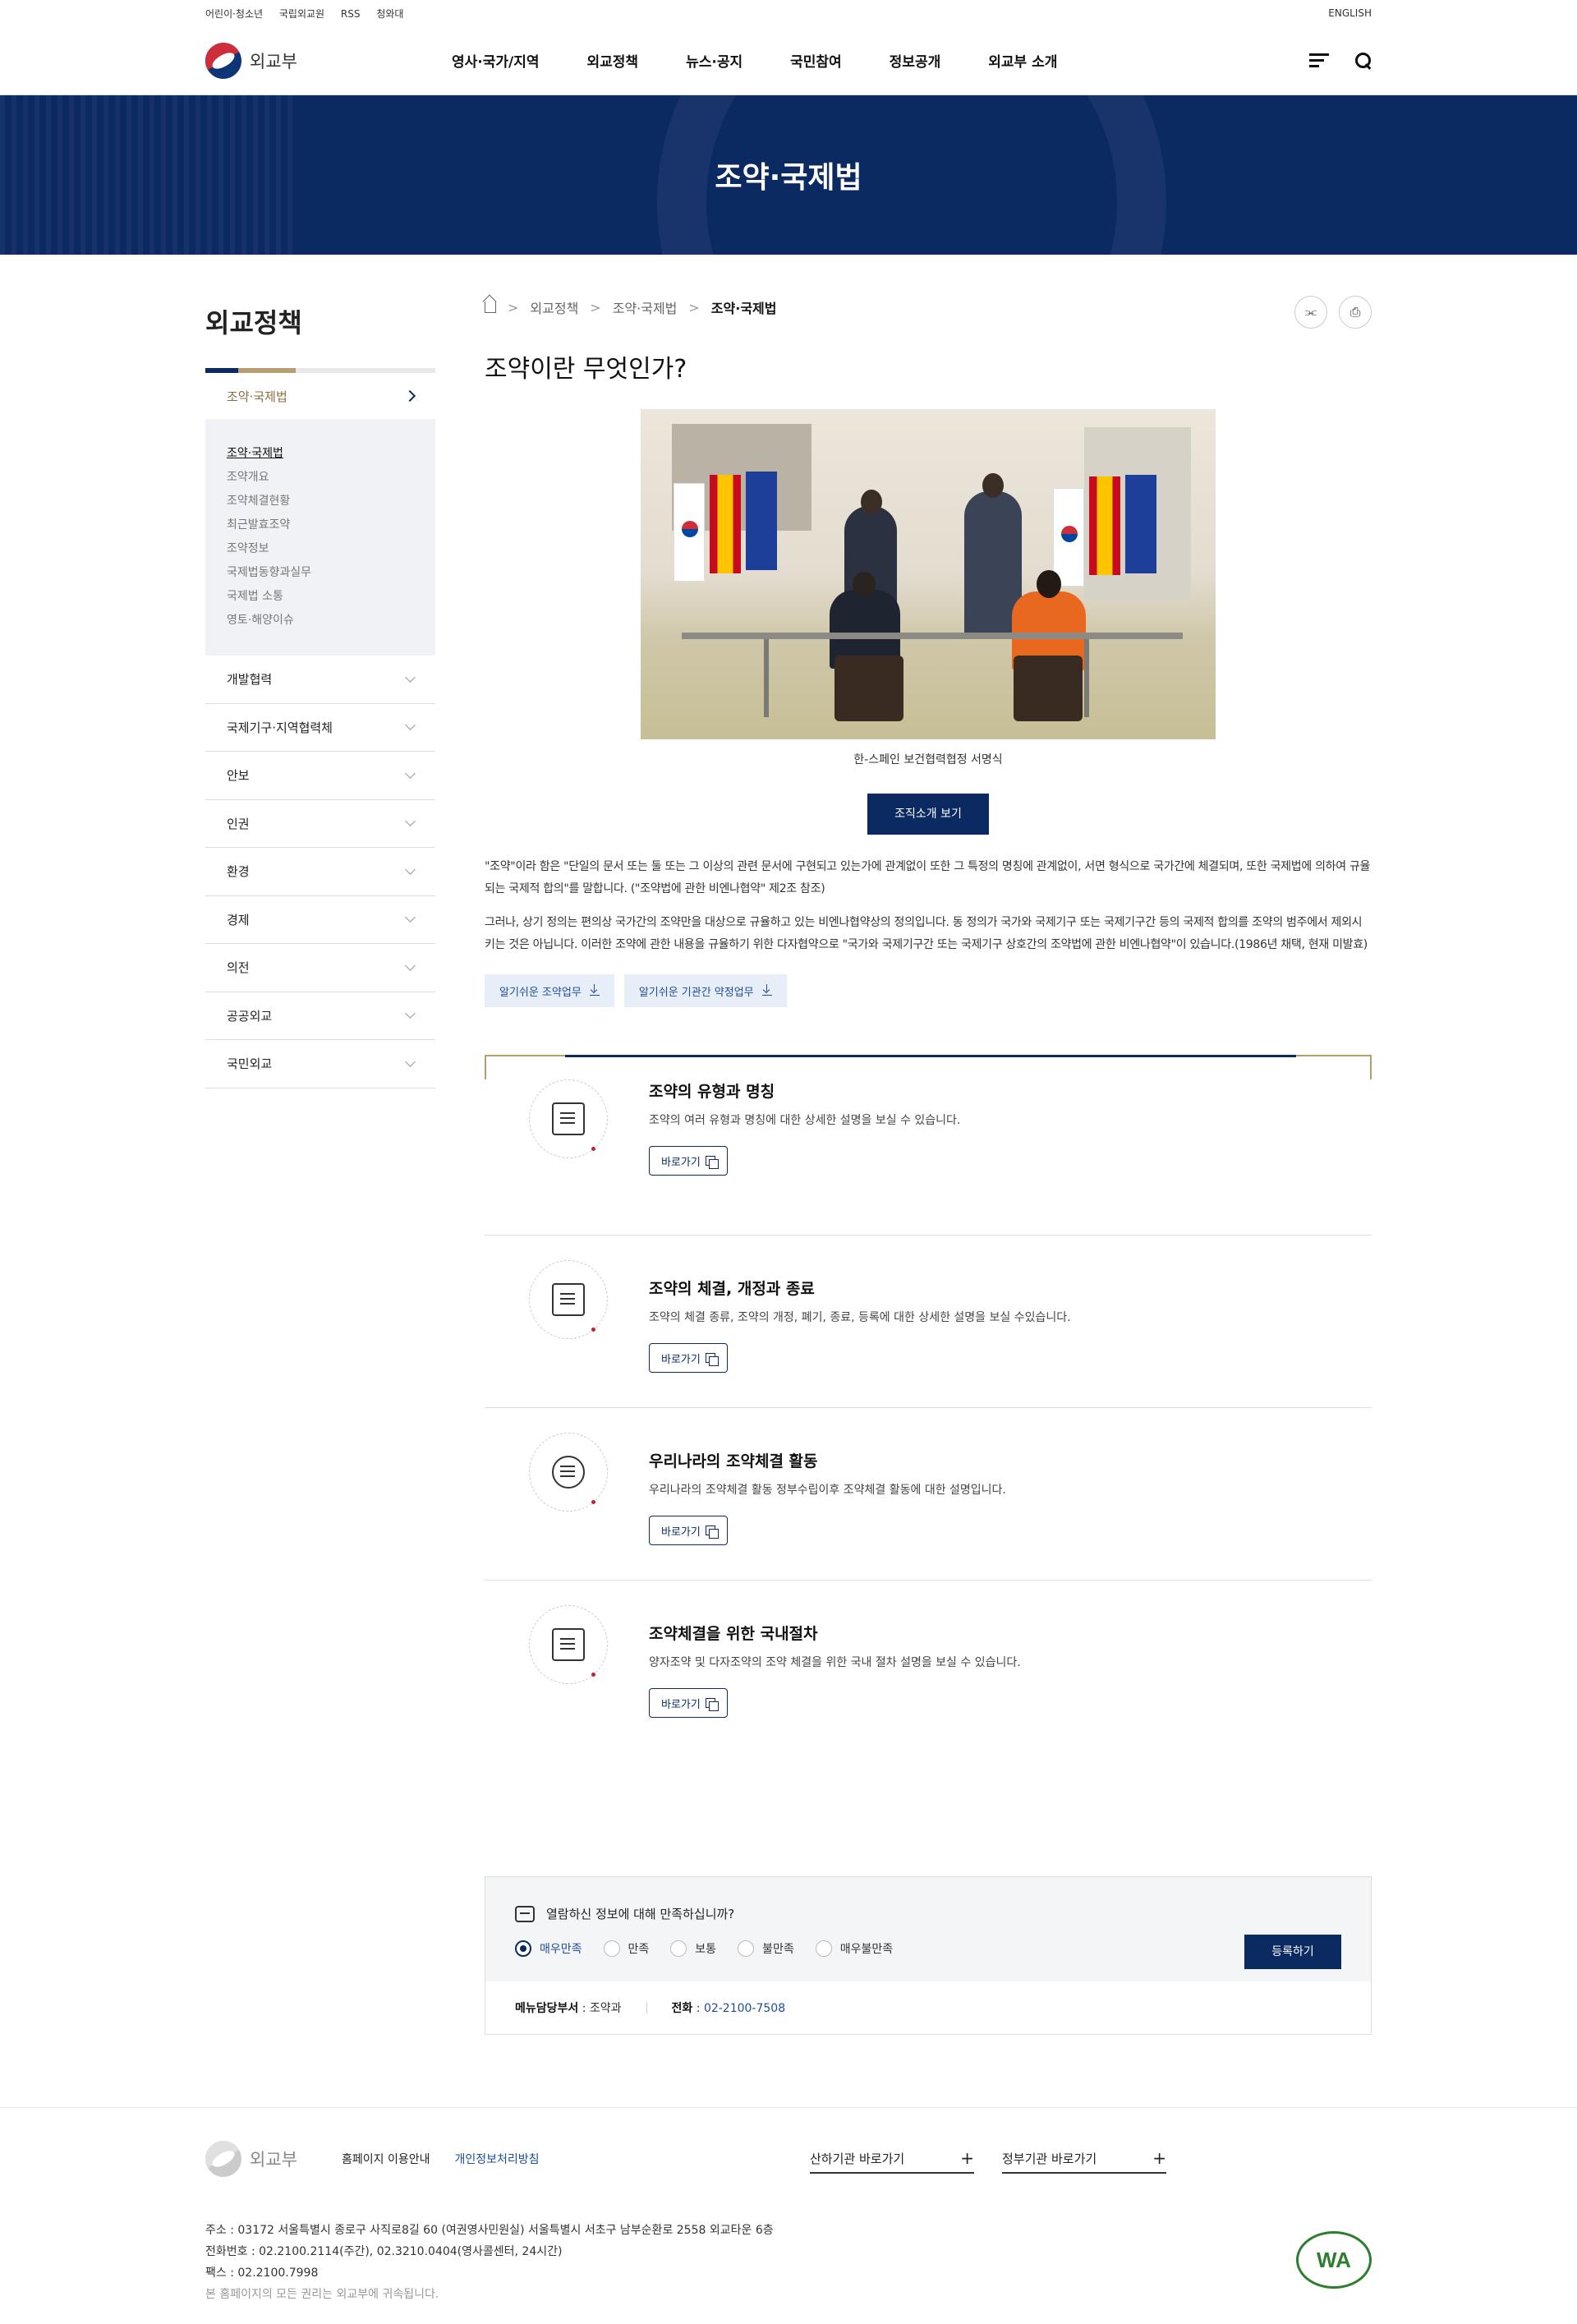 Image resolution: width=1577 pixels, height=2324 pixels. What do you see at coordinates (320, 597) in the screenshot?
I see `submenu-item: 국제법 소통` at bounding box center [320, 597].